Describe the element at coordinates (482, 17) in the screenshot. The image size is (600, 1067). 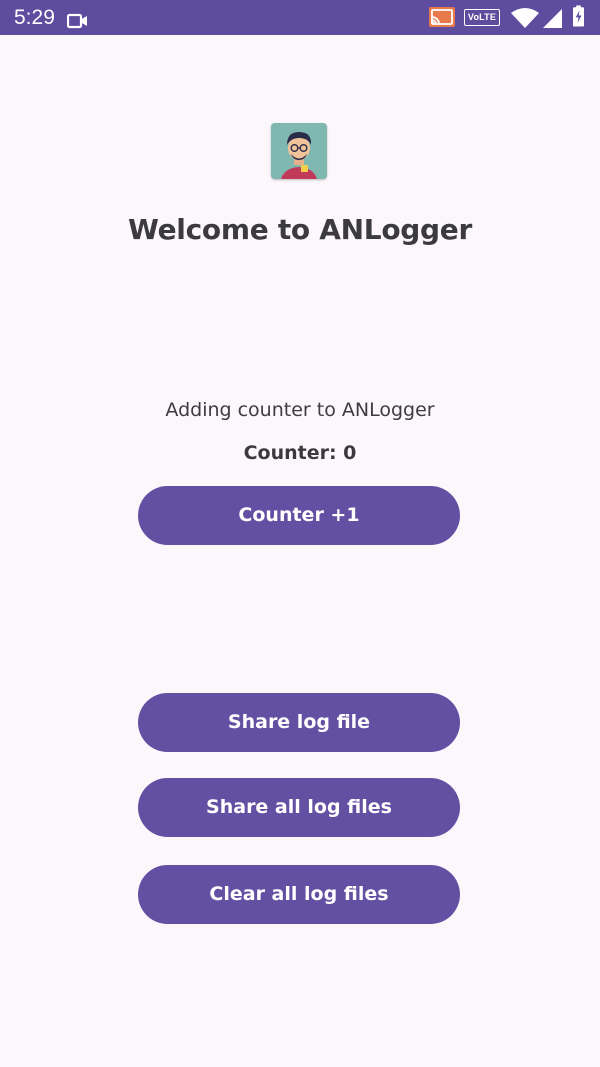
I see `volte-icon: VoLTE` at that location.